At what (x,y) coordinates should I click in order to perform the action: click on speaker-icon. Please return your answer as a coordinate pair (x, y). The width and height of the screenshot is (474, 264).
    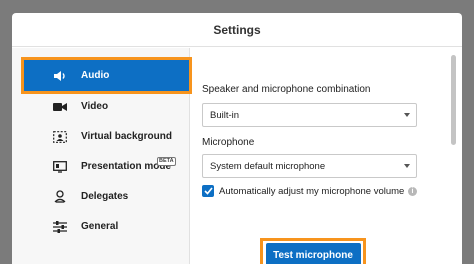
    Looking at the image, I should click on (60, 76).